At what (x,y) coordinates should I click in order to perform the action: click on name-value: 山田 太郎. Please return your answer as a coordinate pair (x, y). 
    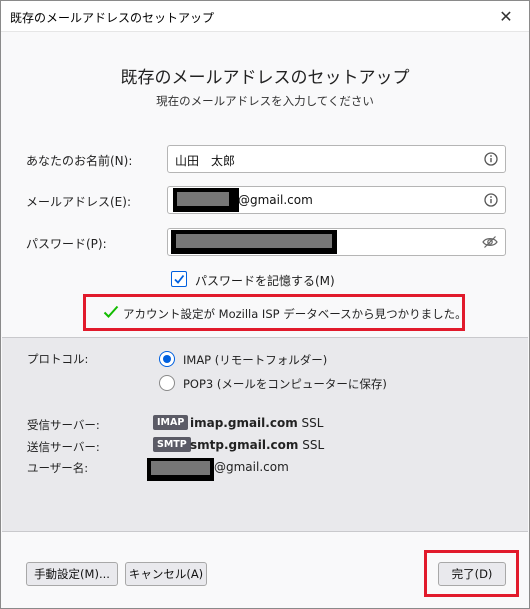
    Looking at the image, I should click on (205, 161).